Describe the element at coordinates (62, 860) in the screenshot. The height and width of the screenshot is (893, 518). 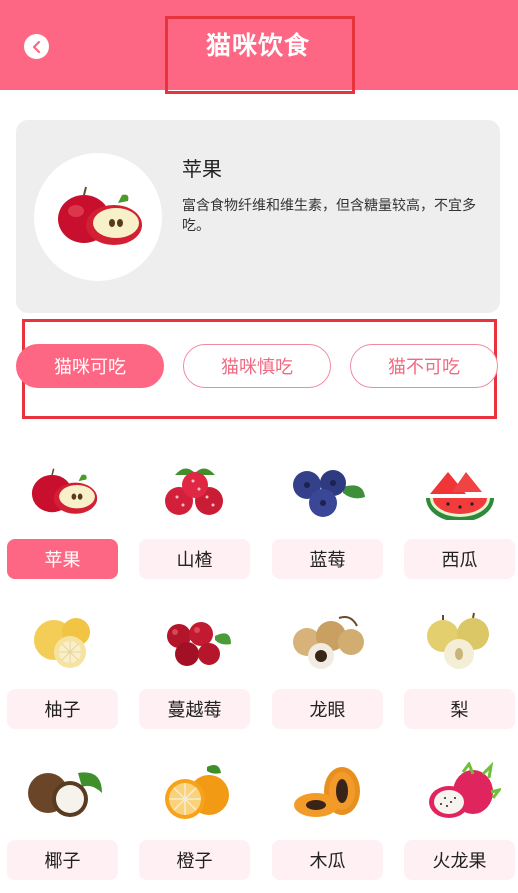
I see `food-label: 椰子` at that location.